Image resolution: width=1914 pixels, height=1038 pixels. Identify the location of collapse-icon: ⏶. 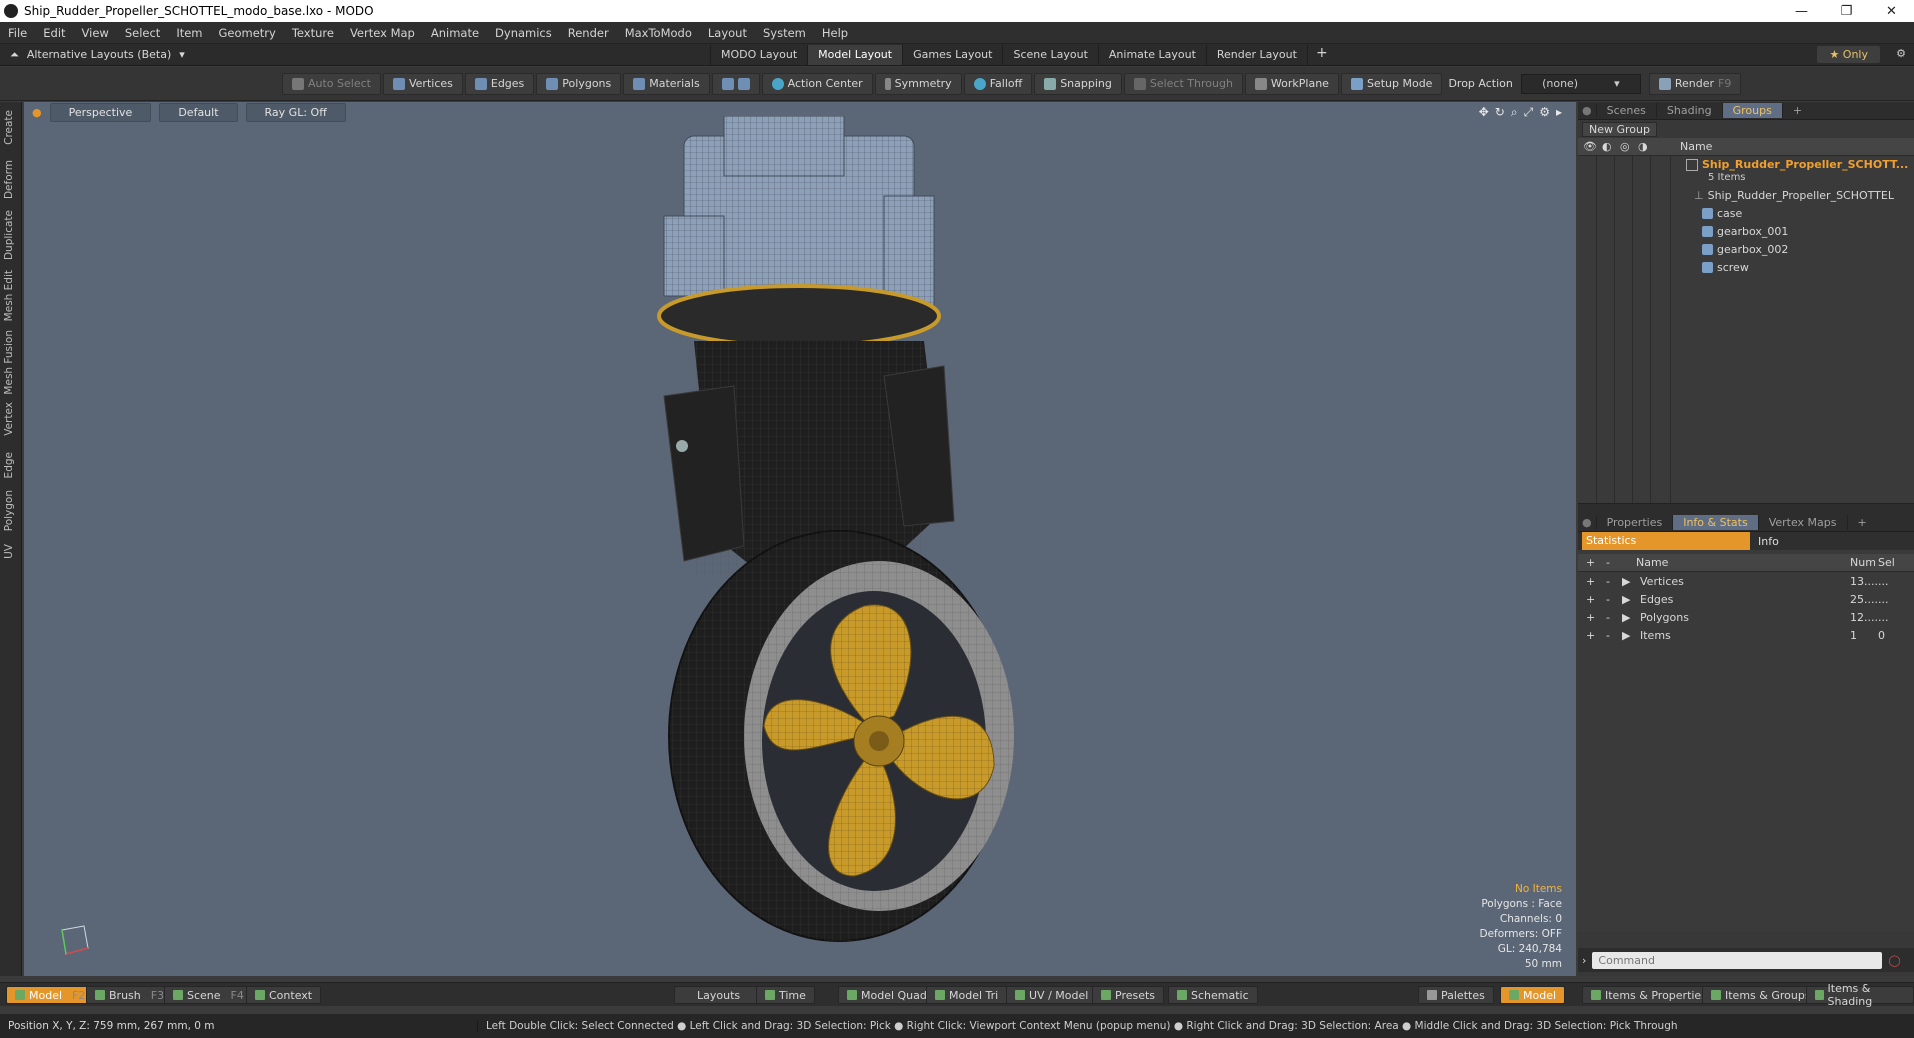
(14, 55).